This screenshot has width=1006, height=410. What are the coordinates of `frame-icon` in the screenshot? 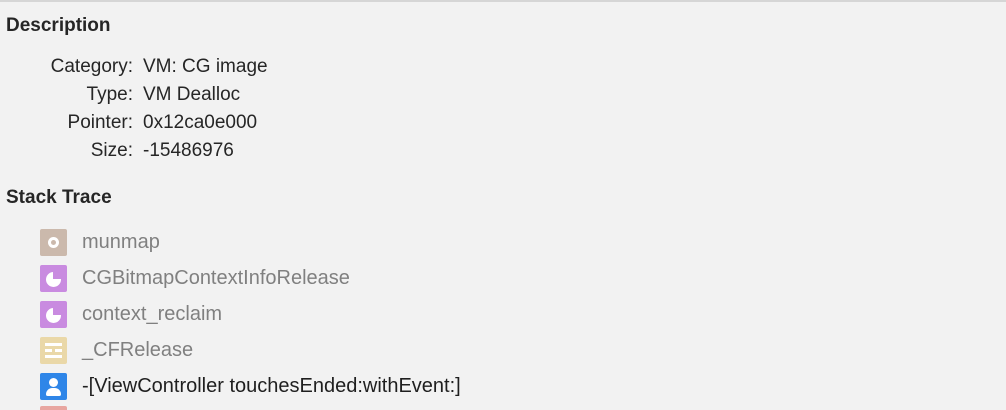 It's located at (53, 408).